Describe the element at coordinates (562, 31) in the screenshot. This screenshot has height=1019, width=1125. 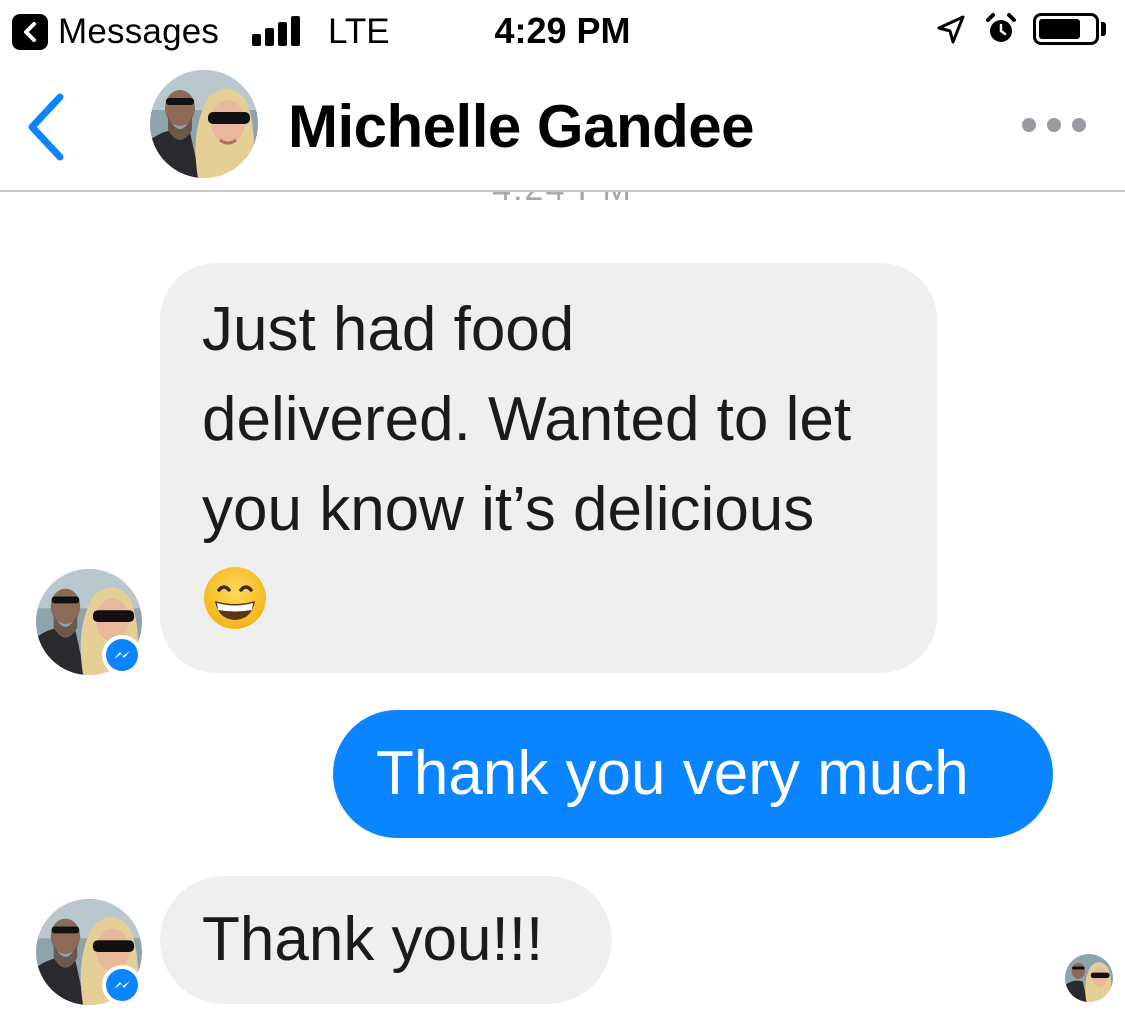
I see `status-bar: Messages LTE 4:29 PM` at that location.